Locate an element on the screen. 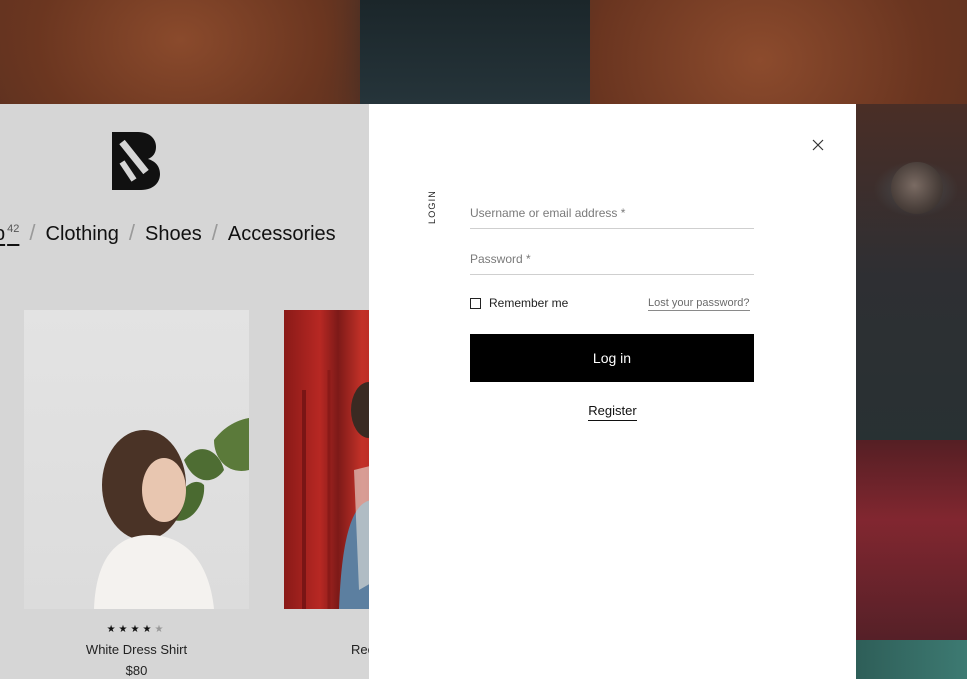 The image size is (967, 679). register-link: Register is located at coordinates (612, 412).